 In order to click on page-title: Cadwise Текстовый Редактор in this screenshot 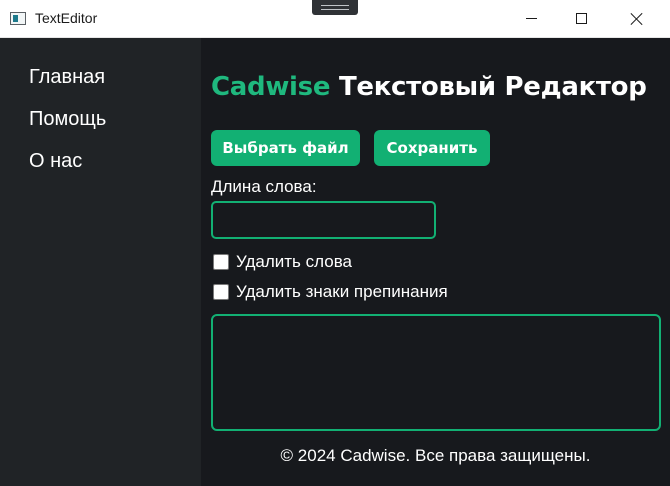, I will do `click(429, 87)`.